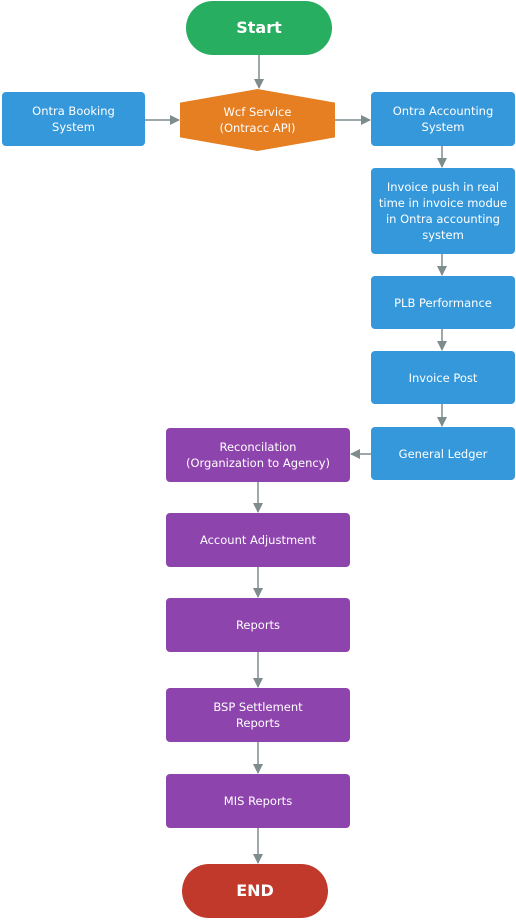  Describe the element at coordinates (443, 302) in the screenshot. I see `node-plb-performance: PLB Performance` at that location.